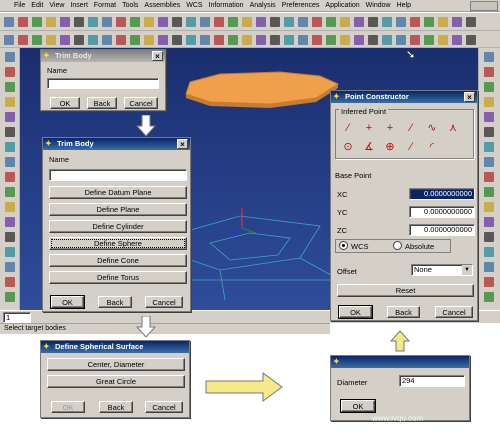 This screenshot has width=500, height=431. I want to click on snap-point-icon: ⋏, so click(453, 128).